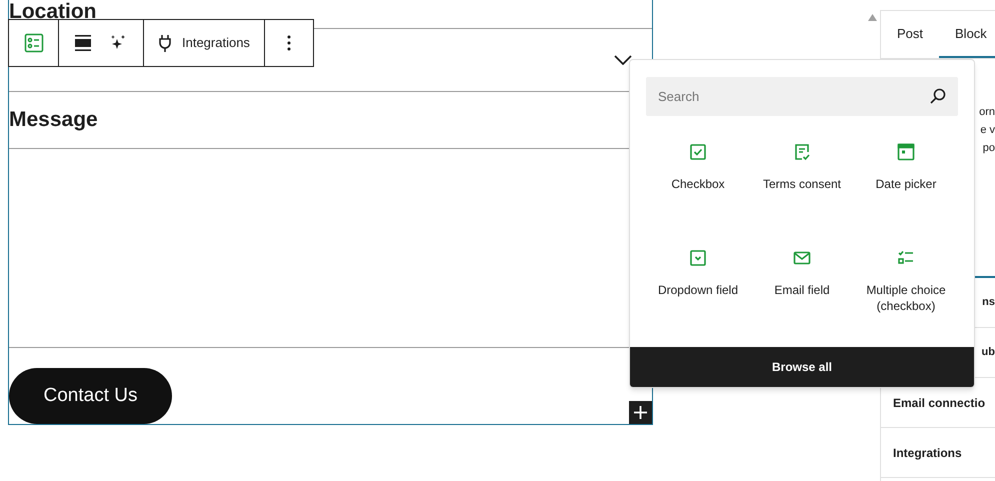 Image resolution: width=995 pixels, height=481 pixels. Describe the element at coordinates (987, 130) in the screenshot. I see `description-text: e v` at that location.